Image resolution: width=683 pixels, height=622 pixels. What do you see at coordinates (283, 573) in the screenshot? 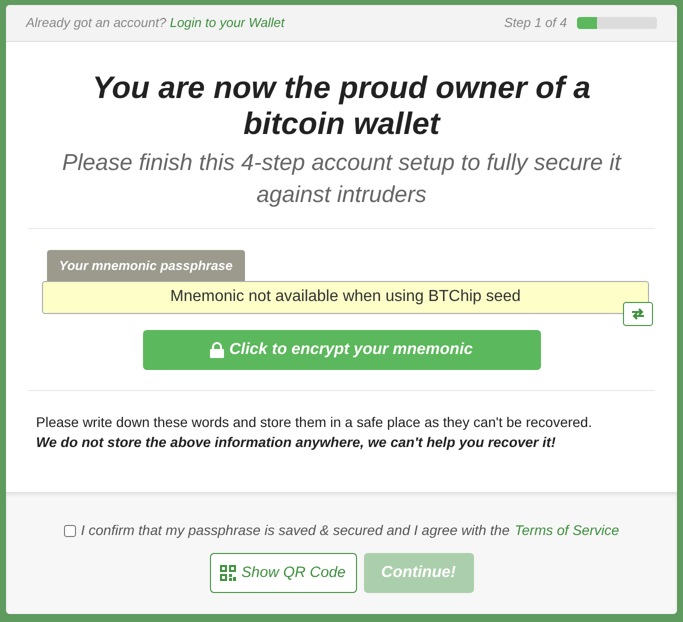
I see `show-qr-button: Show QR Code` at bounding box center [283, 573].